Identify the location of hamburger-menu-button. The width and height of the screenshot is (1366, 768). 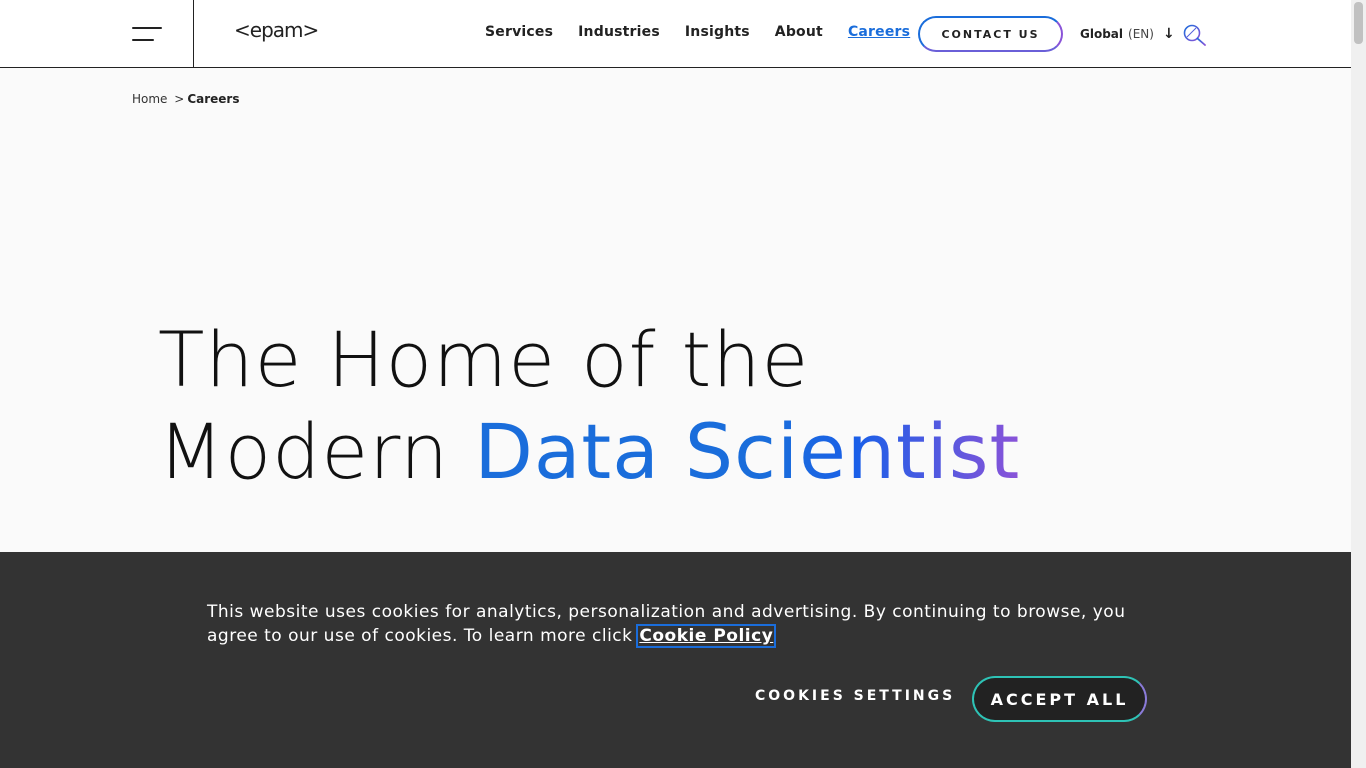
(97, 33).